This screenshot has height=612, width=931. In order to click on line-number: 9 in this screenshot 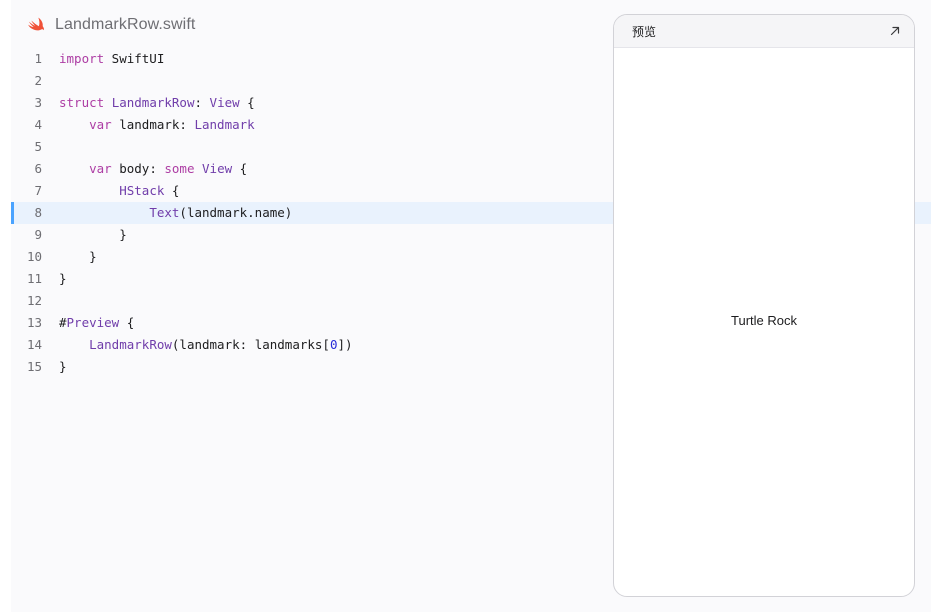, I will do `click(38, 234)`.